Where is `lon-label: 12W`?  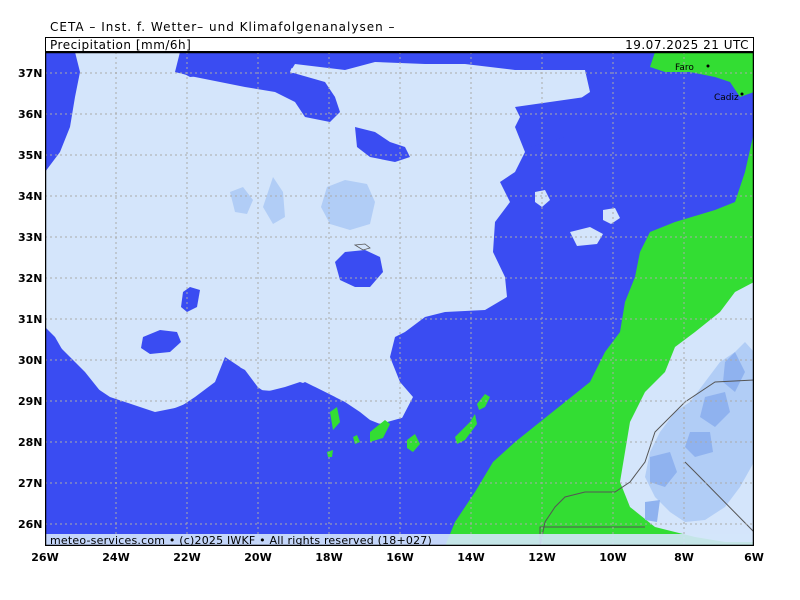
lon-label: 12W is located at coordinates (542, 557).